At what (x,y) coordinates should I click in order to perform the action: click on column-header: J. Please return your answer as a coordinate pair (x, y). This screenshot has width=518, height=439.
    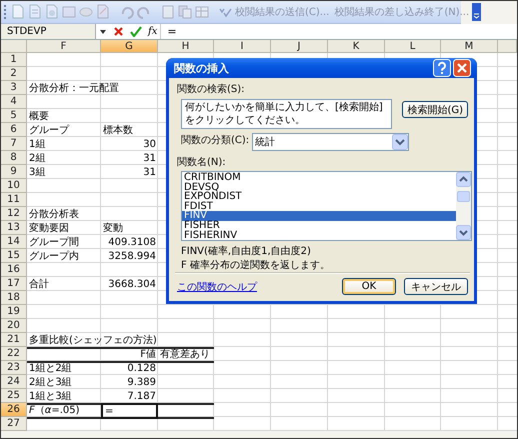
    Looking at the image, I should click on (299, 46).